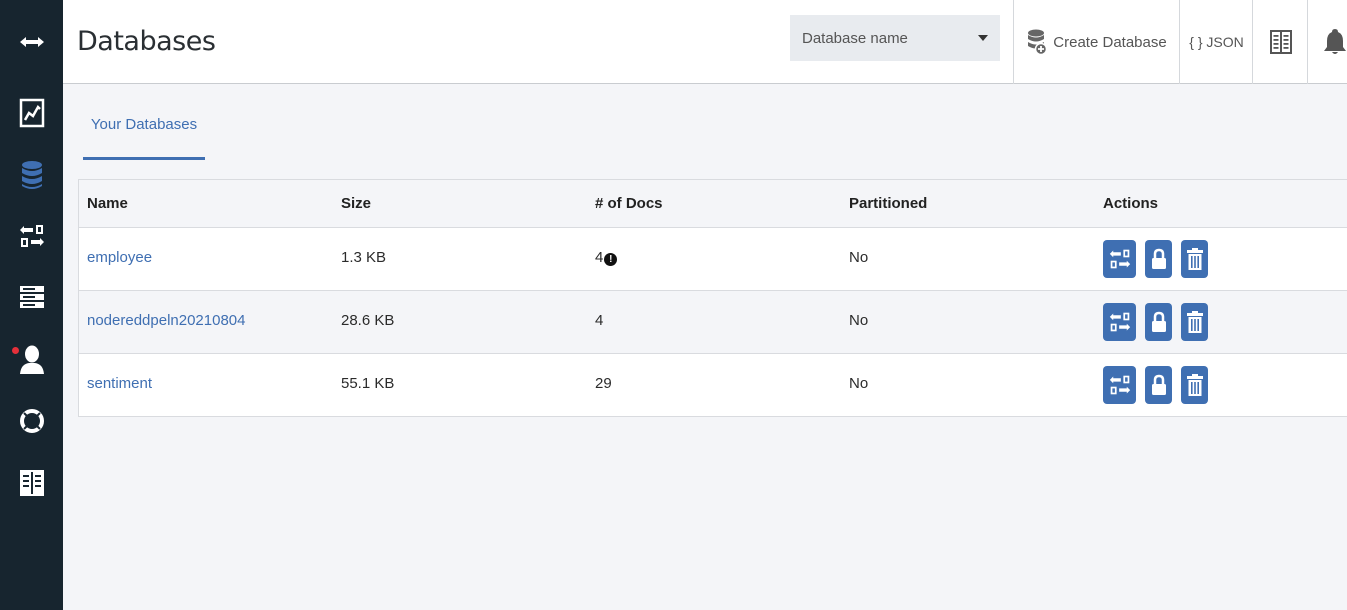  Describe the element at coordinates (144, 124) in the screenshot. I see `tab-label: Your Databases` at that location.